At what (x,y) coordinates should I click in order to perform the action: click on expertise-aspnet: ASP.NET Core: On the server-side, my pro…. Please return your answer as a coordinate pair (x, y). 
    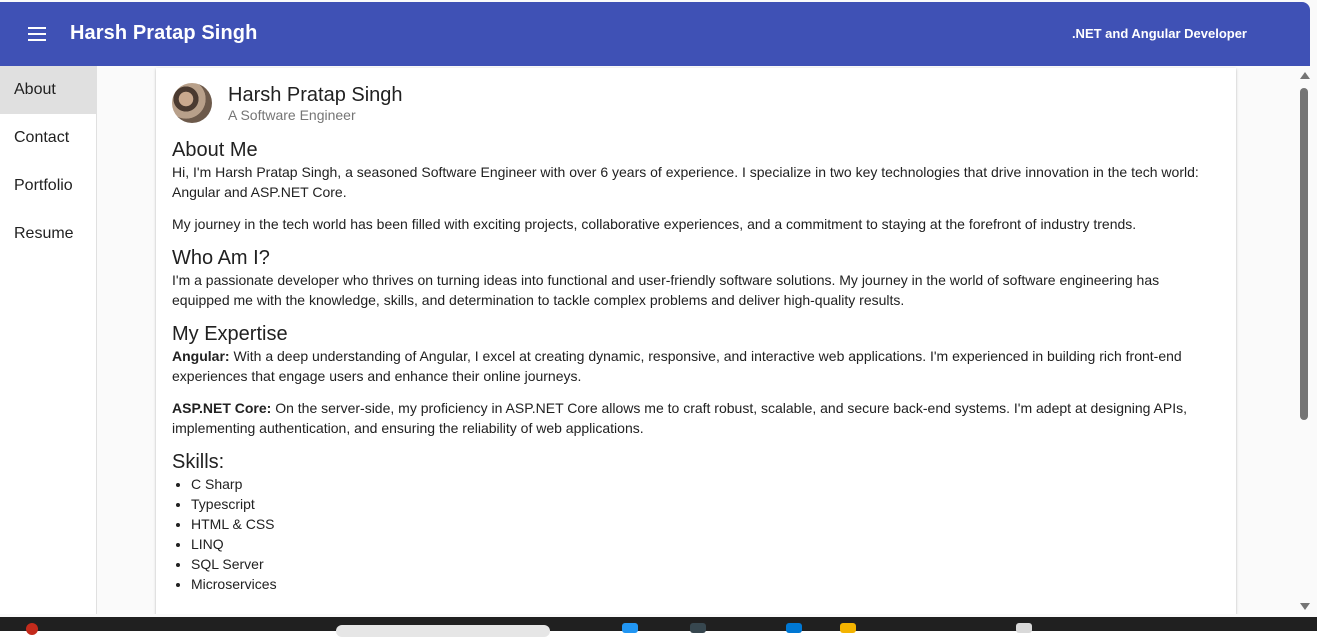
    Looking at the image, I should click on (696, 418).